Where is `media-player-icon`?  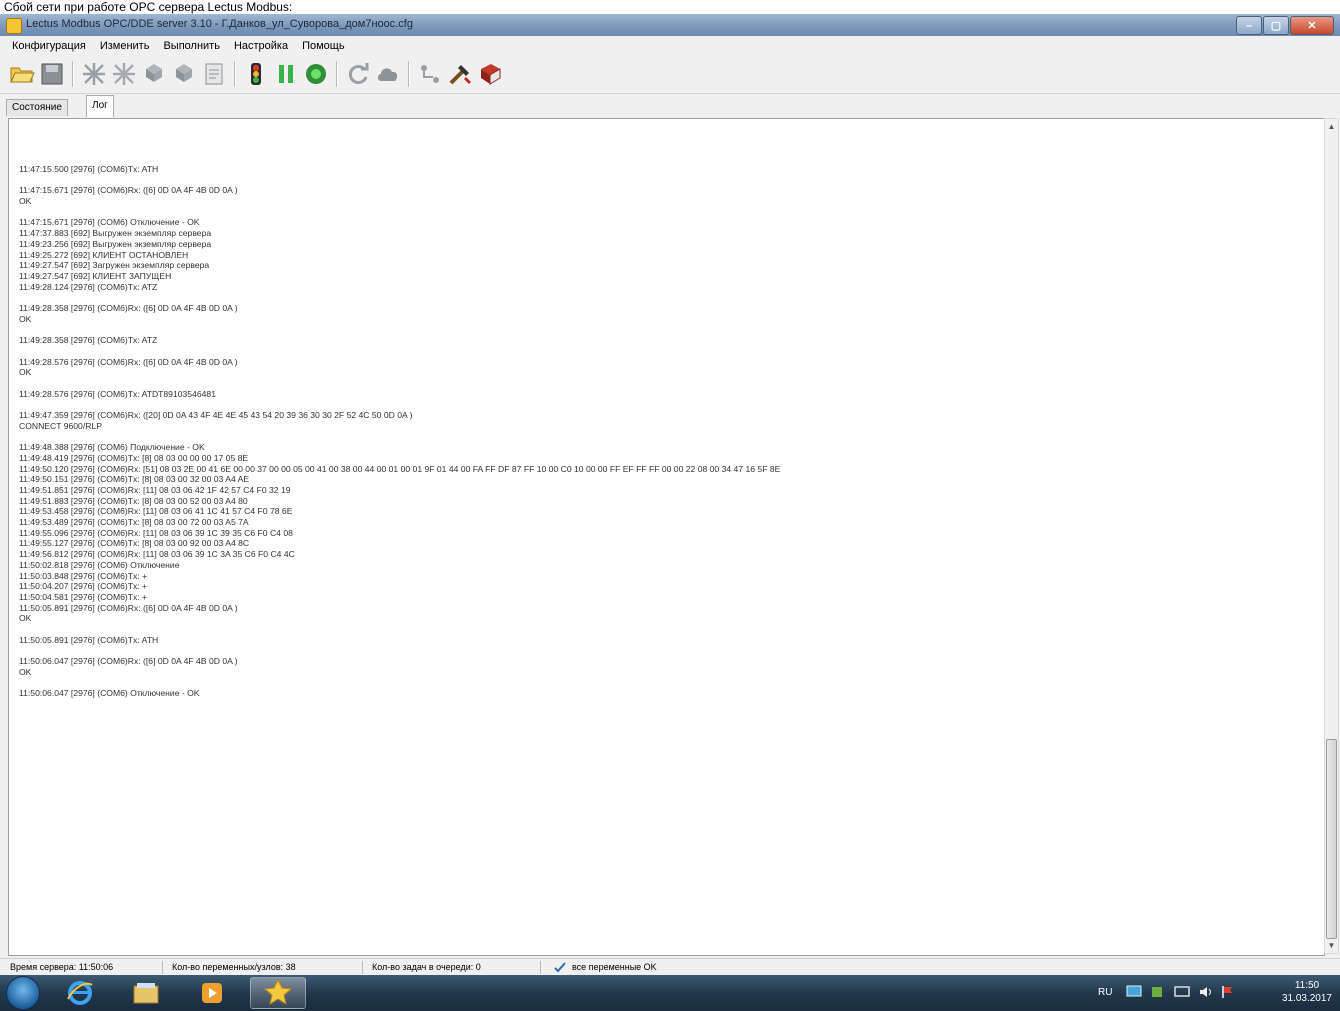
media-player-icon is located at coordinates (212, 993).